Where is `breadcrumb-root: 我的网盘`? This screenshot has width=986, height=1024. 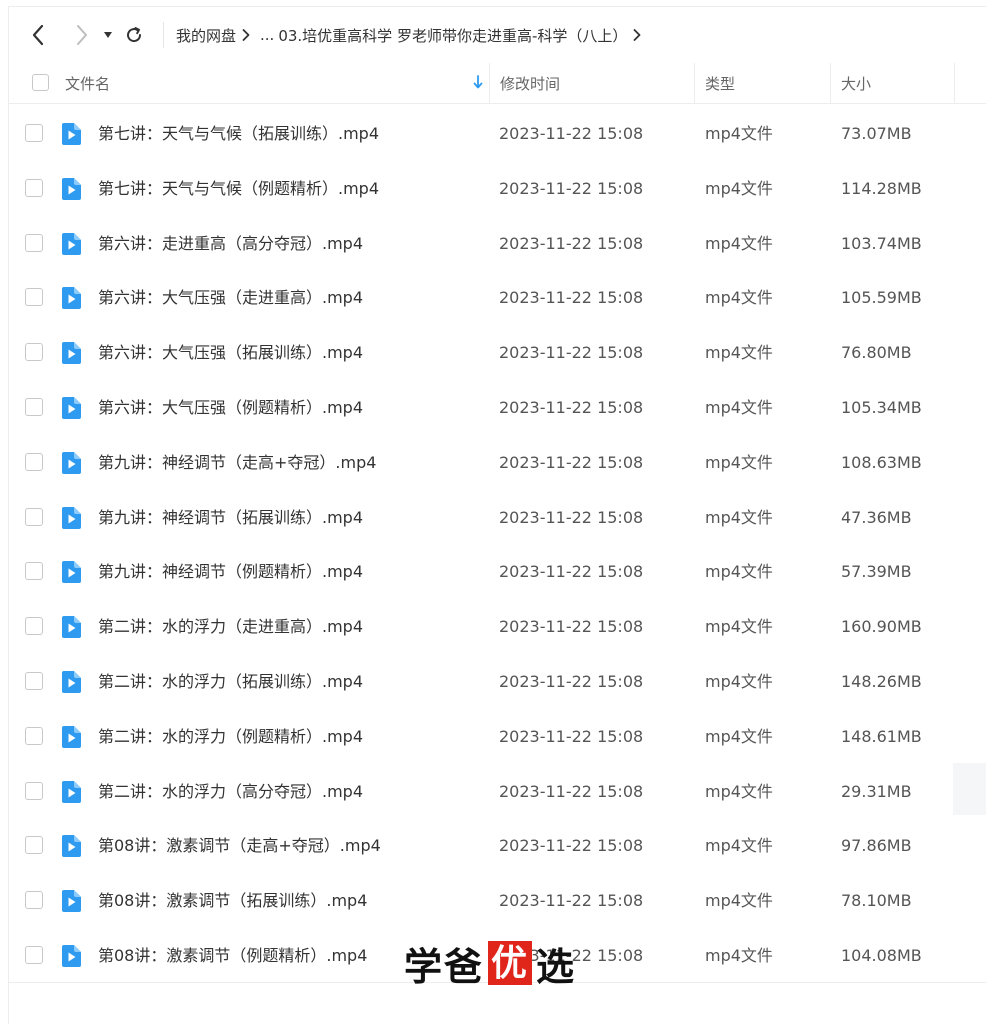 breadcrumb-root: 我的网盘 is located at coordinates (206, 35).